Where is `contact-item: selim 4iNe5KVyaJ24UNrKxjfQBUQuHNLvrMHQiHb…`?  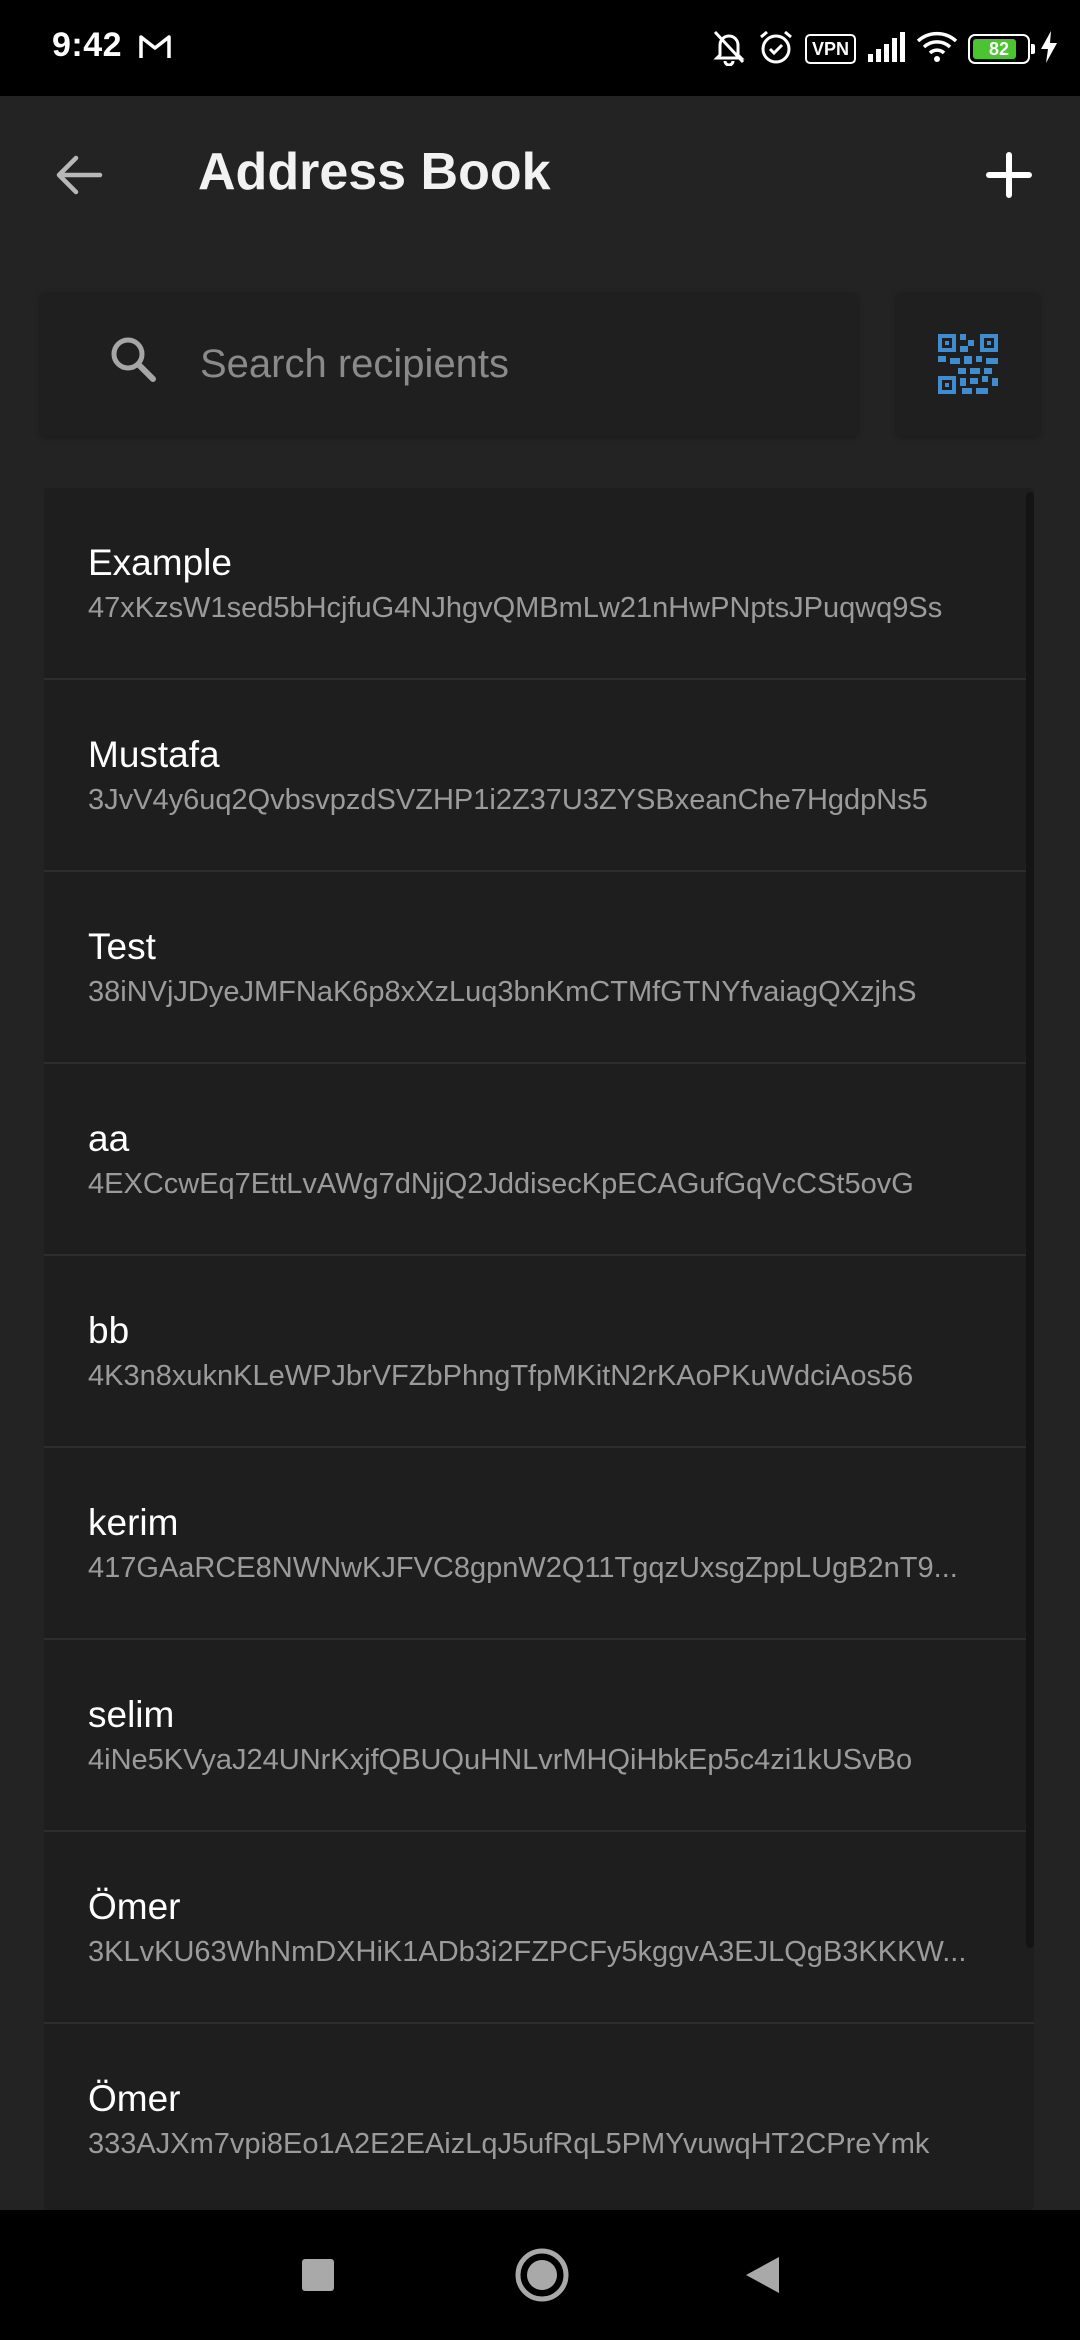
contact-item: selim 4iNe5KVyaJ24UNrKxjfQBUQuHNLvrMHQiHb… is located at coordinates (539, 1736).